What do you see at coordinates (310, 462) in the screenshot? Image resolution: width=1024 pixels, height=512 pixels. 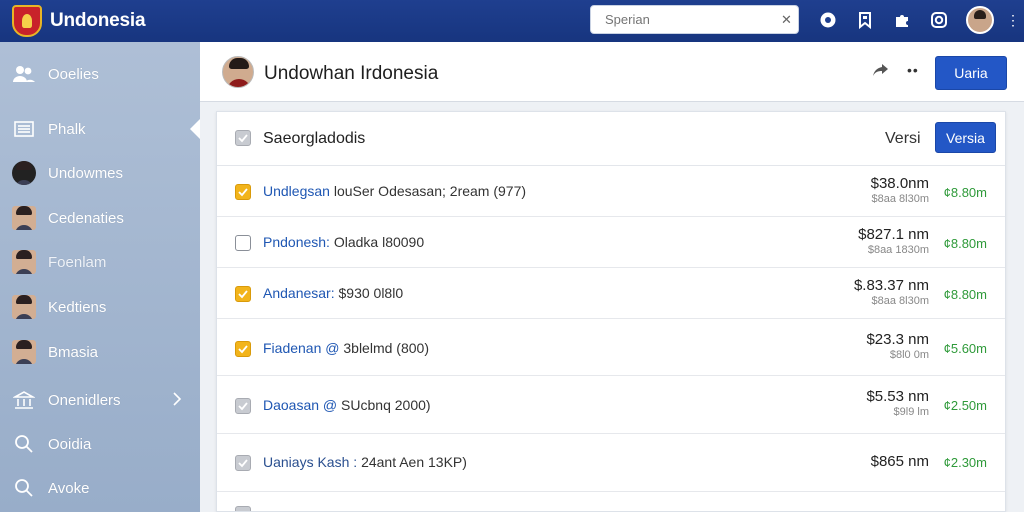 I see `row-name: Uaniays Kash :` at bounding box center [310, 462].